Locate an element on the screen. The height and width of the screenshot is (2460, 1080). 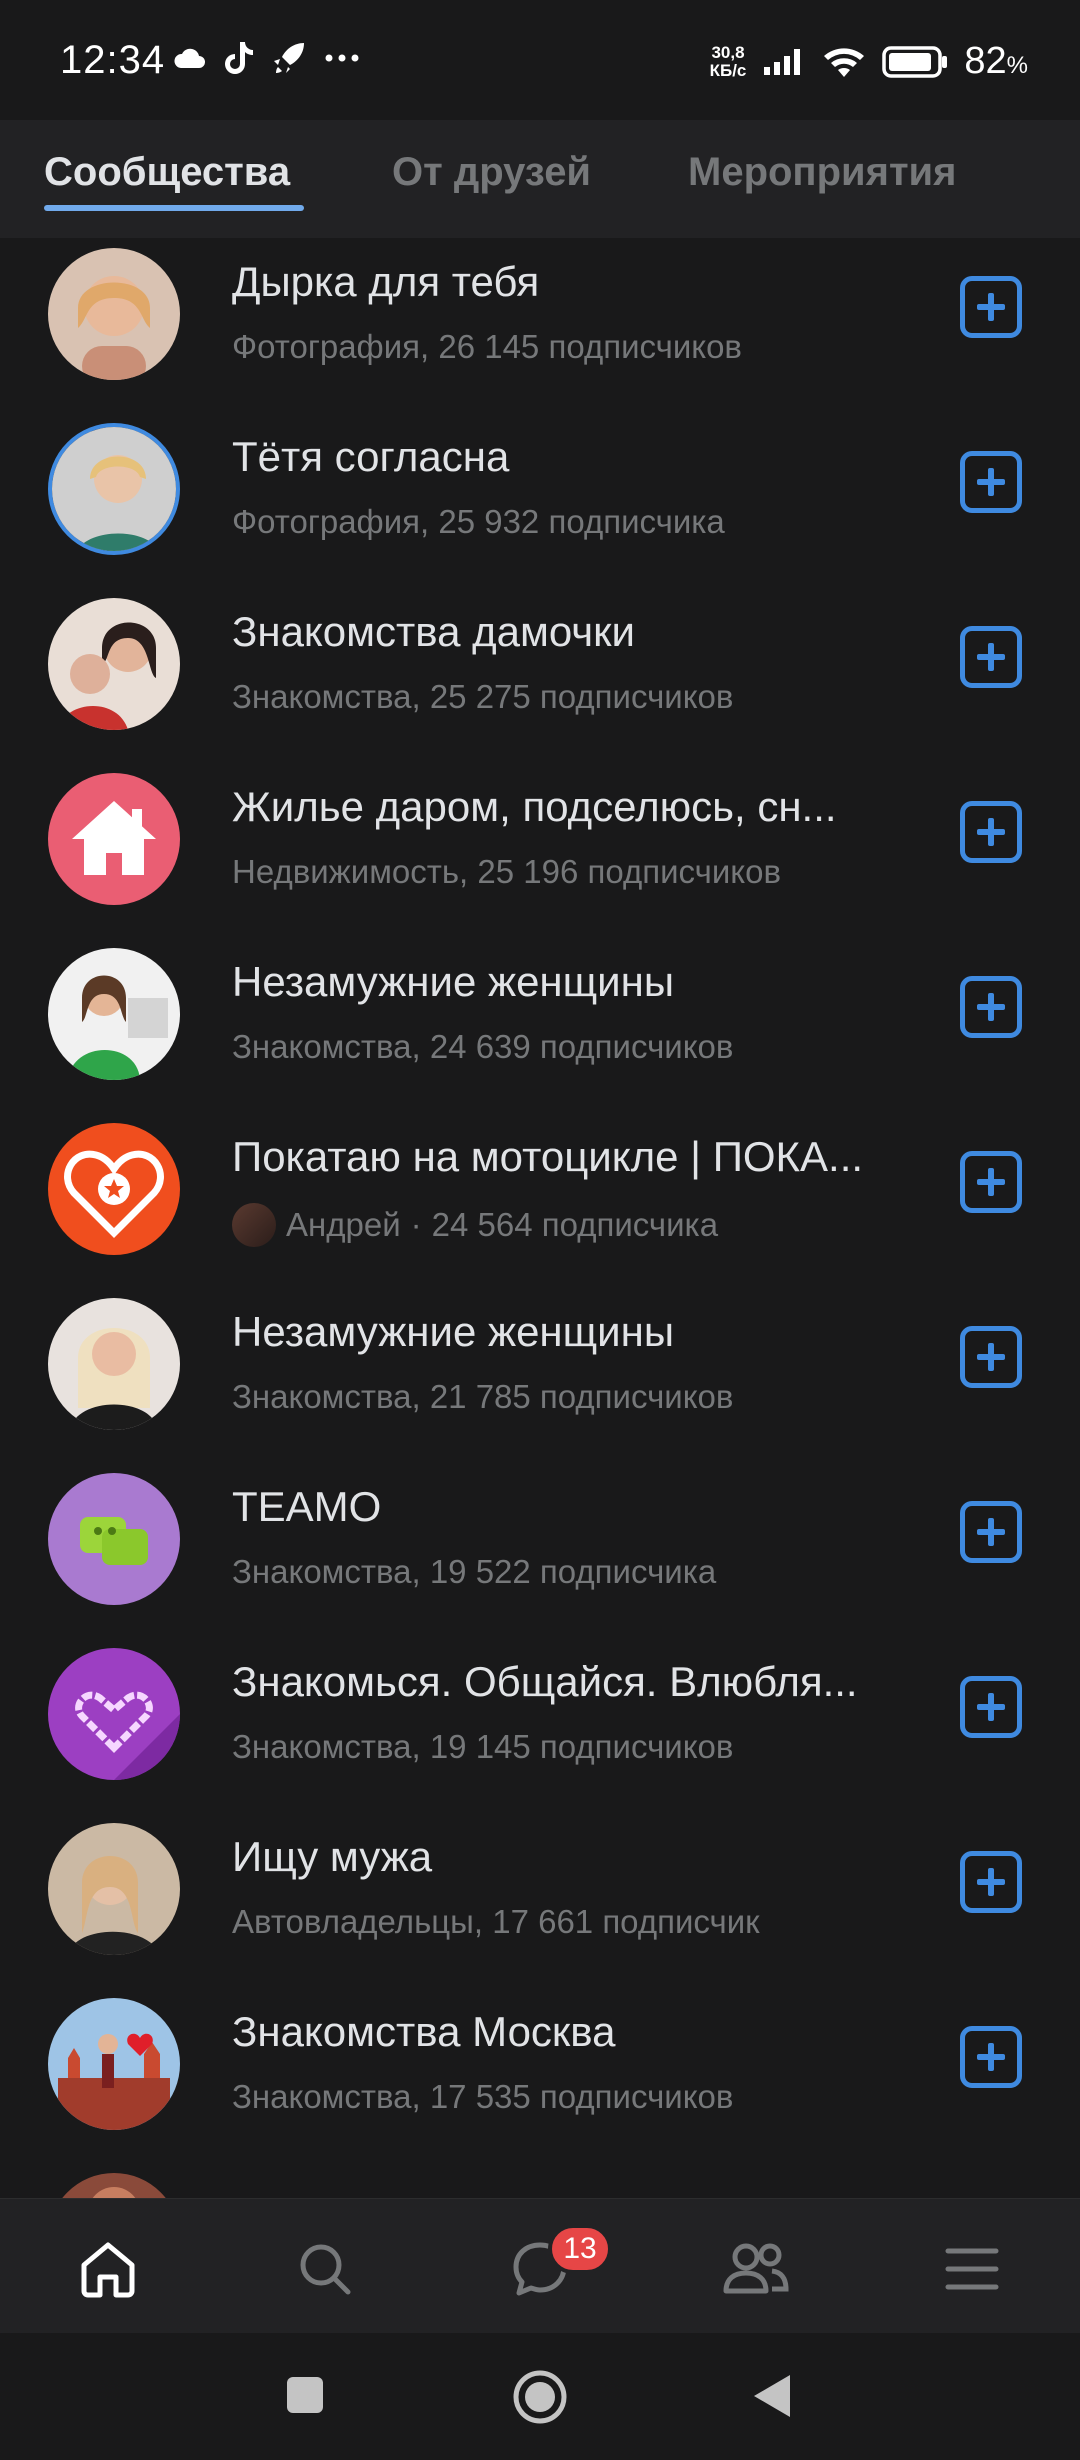
friends-icon is located at coordinates (756, 2269).